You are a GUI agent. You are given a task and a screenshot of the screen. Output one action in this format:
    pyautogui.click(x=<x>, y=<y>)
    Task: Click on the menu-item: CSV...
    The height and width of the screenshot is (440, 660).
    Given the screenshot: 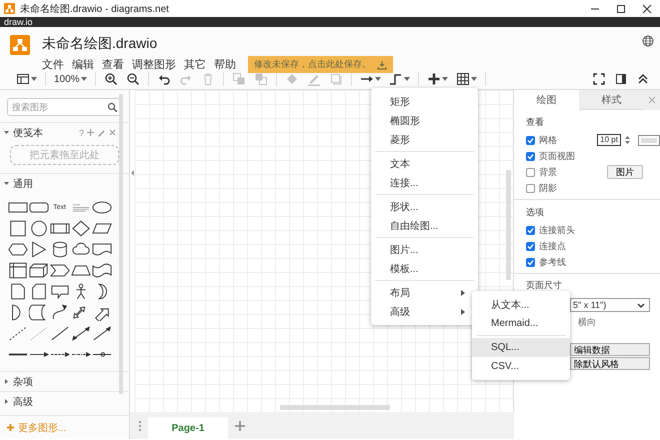 What is the action you would take?
    pyautogui.click(x=521, y=366)
    